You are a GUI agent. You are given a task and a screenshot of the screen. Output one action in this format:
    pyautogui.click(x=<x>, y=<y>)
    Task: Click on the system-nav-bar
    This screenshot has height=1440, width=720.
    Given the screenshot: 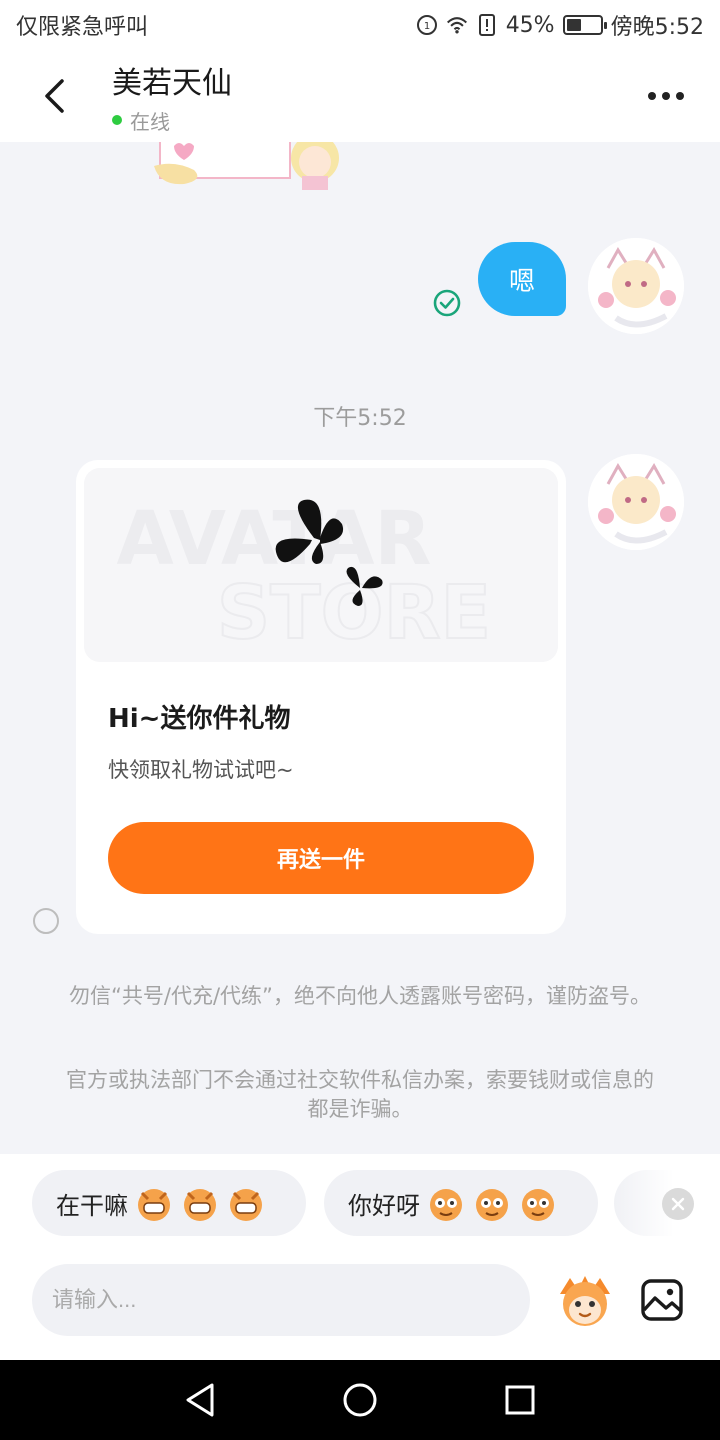 What is the action you would take?
    pyautogui.click(x=360, y=1400)
    